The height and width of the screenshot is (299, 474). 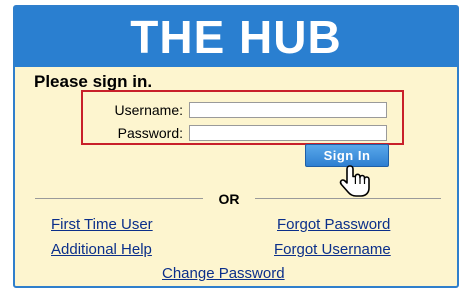 What do you see at coordinates (101, 249) in the screenshot?
I see `additional-help-link: Additional Help` at bounding box center [101, 249].